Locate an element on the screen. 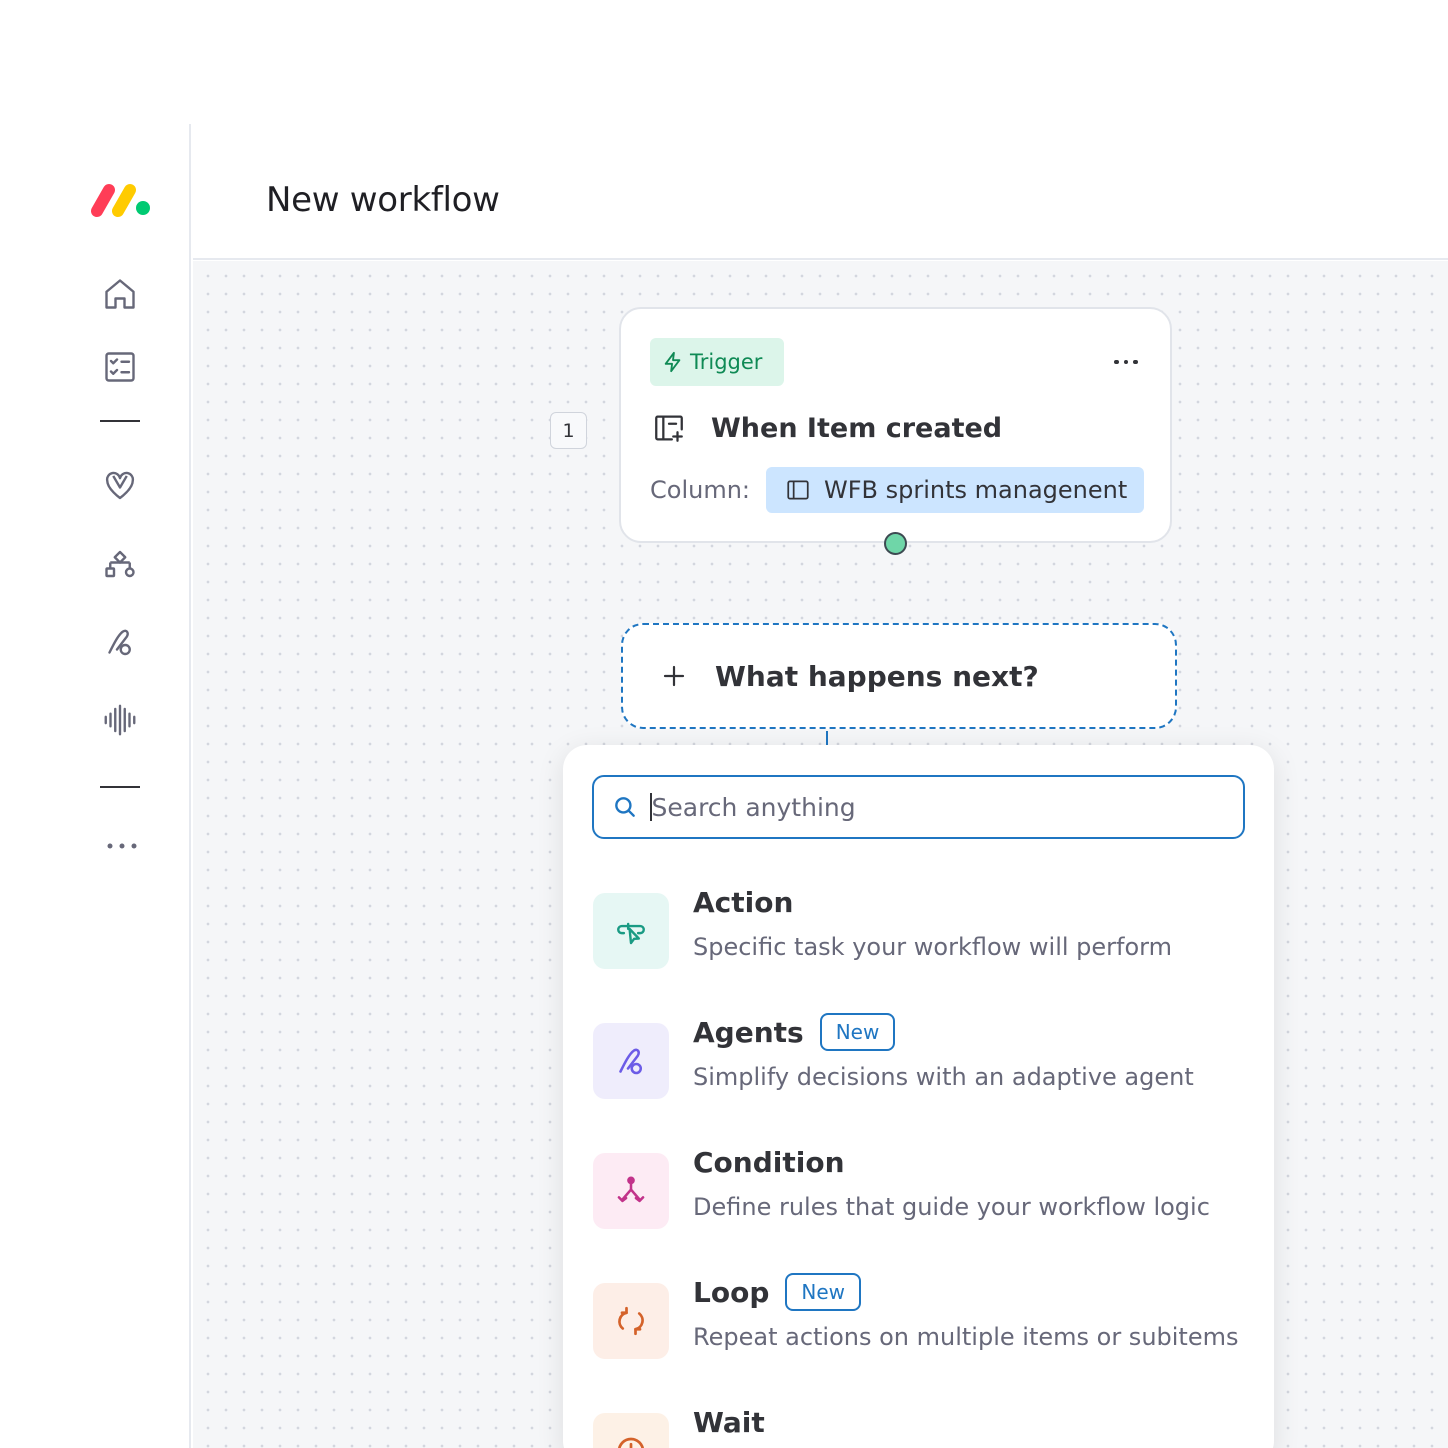 Image resolution: width=1448 pixels, height=1448 pixels. condition-icon is located at coordinates (631, 1189).